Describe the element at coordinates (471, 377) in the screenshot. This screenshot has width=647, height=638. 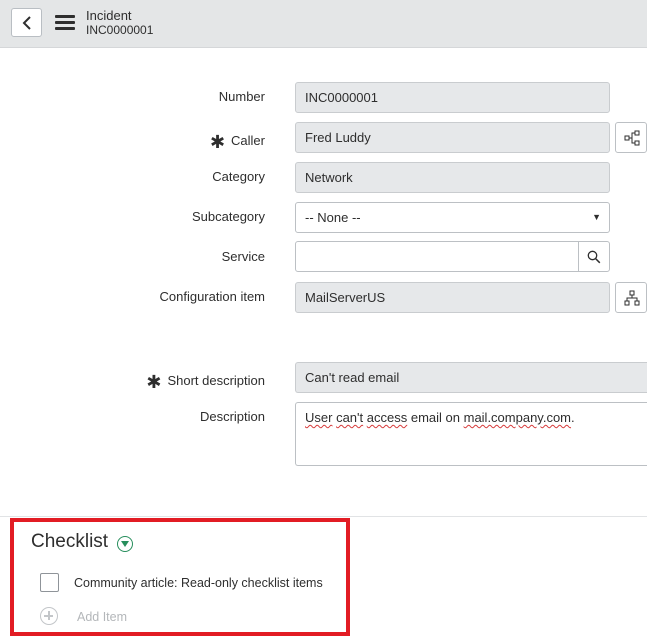
I see `short-description-field: Can't read email` at that location.